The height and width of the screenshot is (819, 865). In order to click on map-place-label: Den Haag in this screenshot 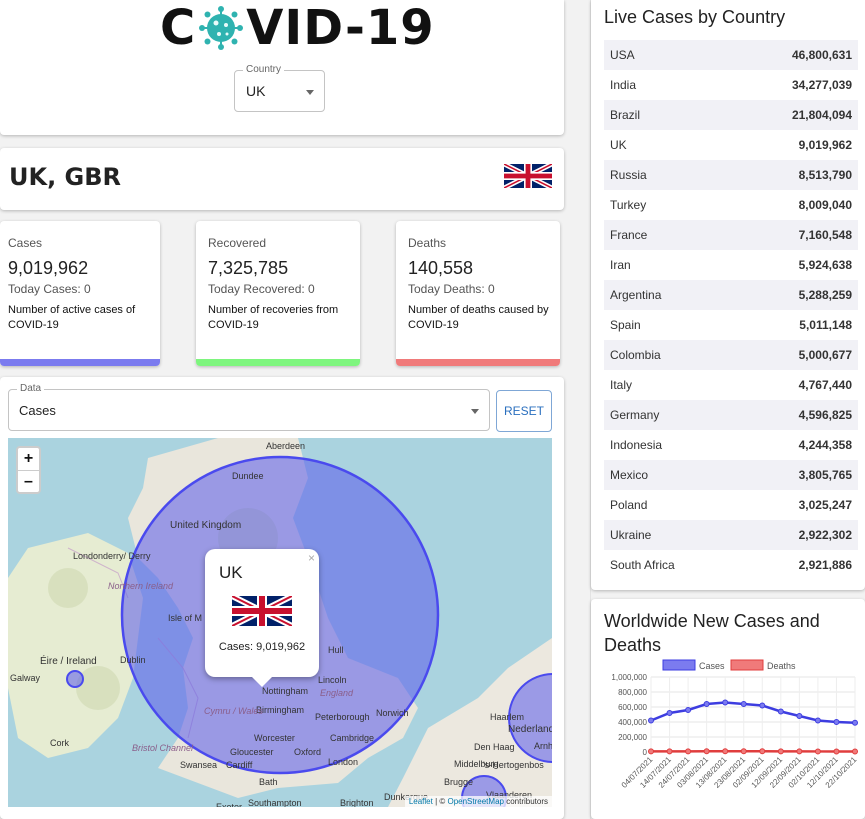, I will do `click(494, 747)`.